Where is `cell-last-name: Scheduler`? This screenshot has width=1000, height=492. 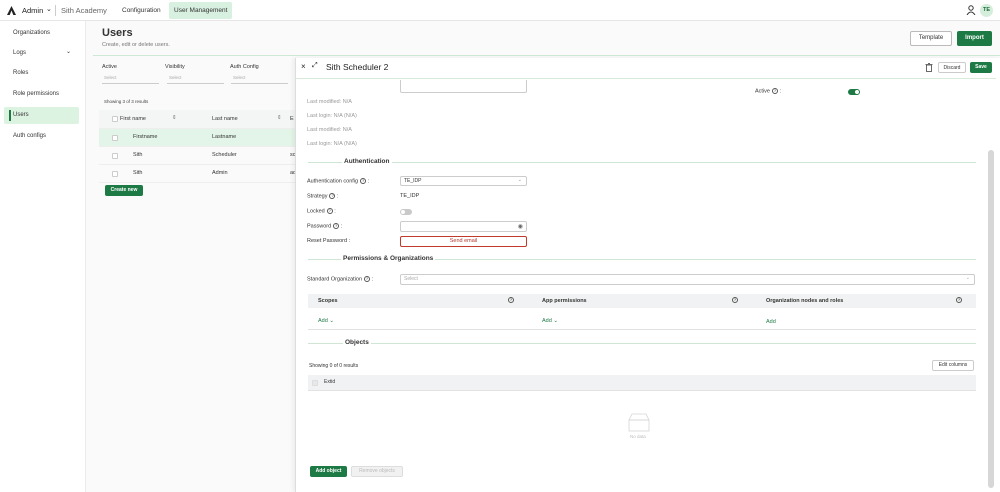
cell-last-name: Scheduler is located at coordinates (224, 155).